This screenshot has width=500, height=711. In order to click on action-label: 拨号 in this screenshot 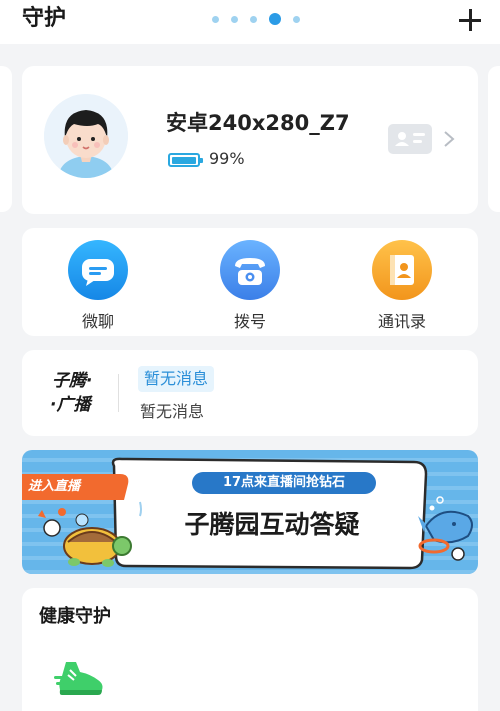, I will do `click(249, 321)`.